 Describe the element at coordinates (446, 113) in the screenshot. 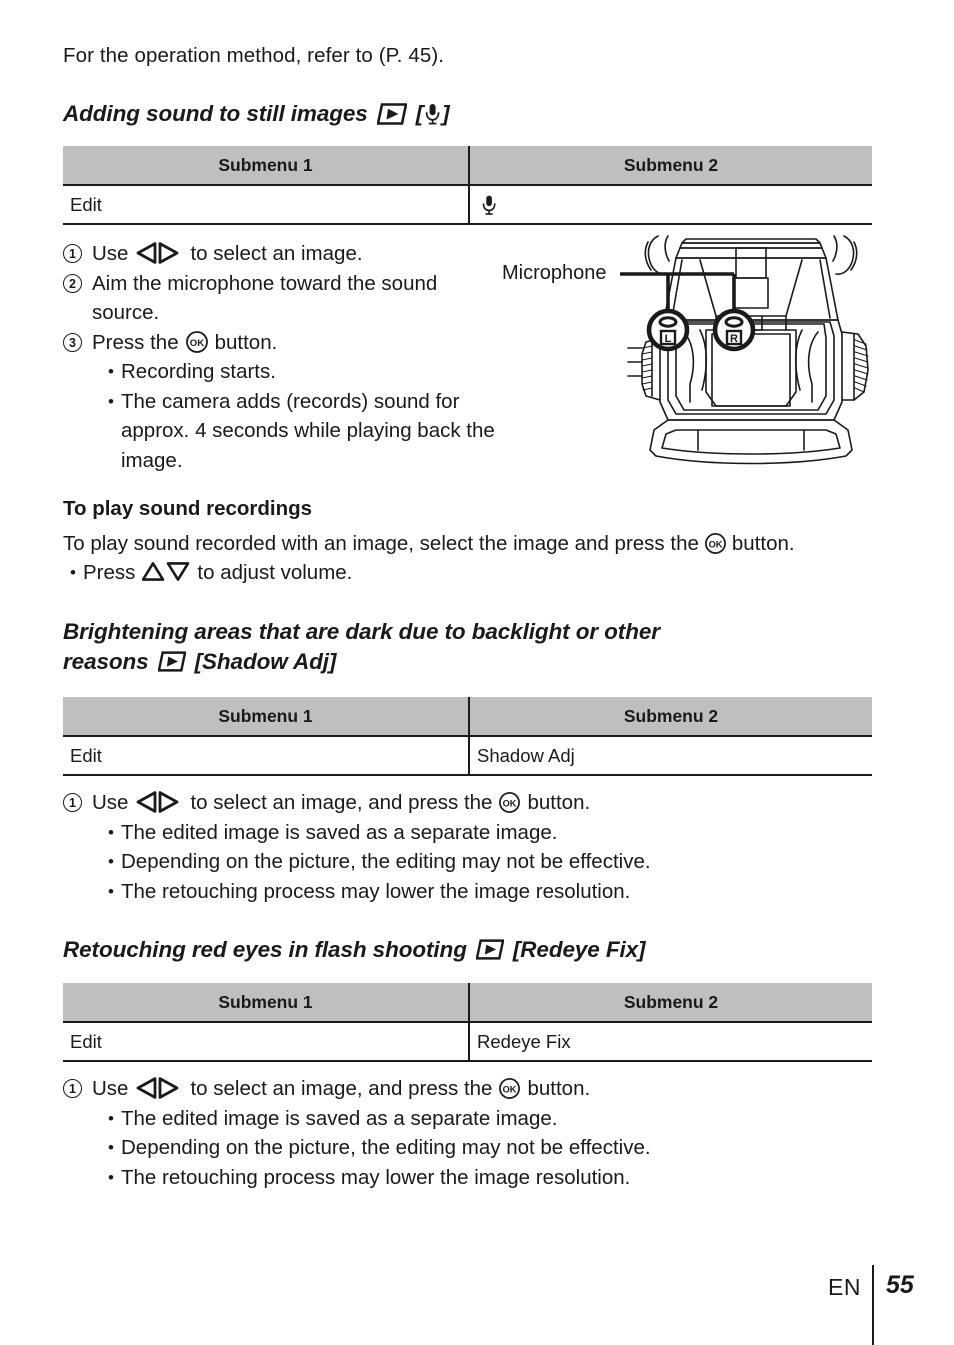

I see `bracket-close: ]` at that location.